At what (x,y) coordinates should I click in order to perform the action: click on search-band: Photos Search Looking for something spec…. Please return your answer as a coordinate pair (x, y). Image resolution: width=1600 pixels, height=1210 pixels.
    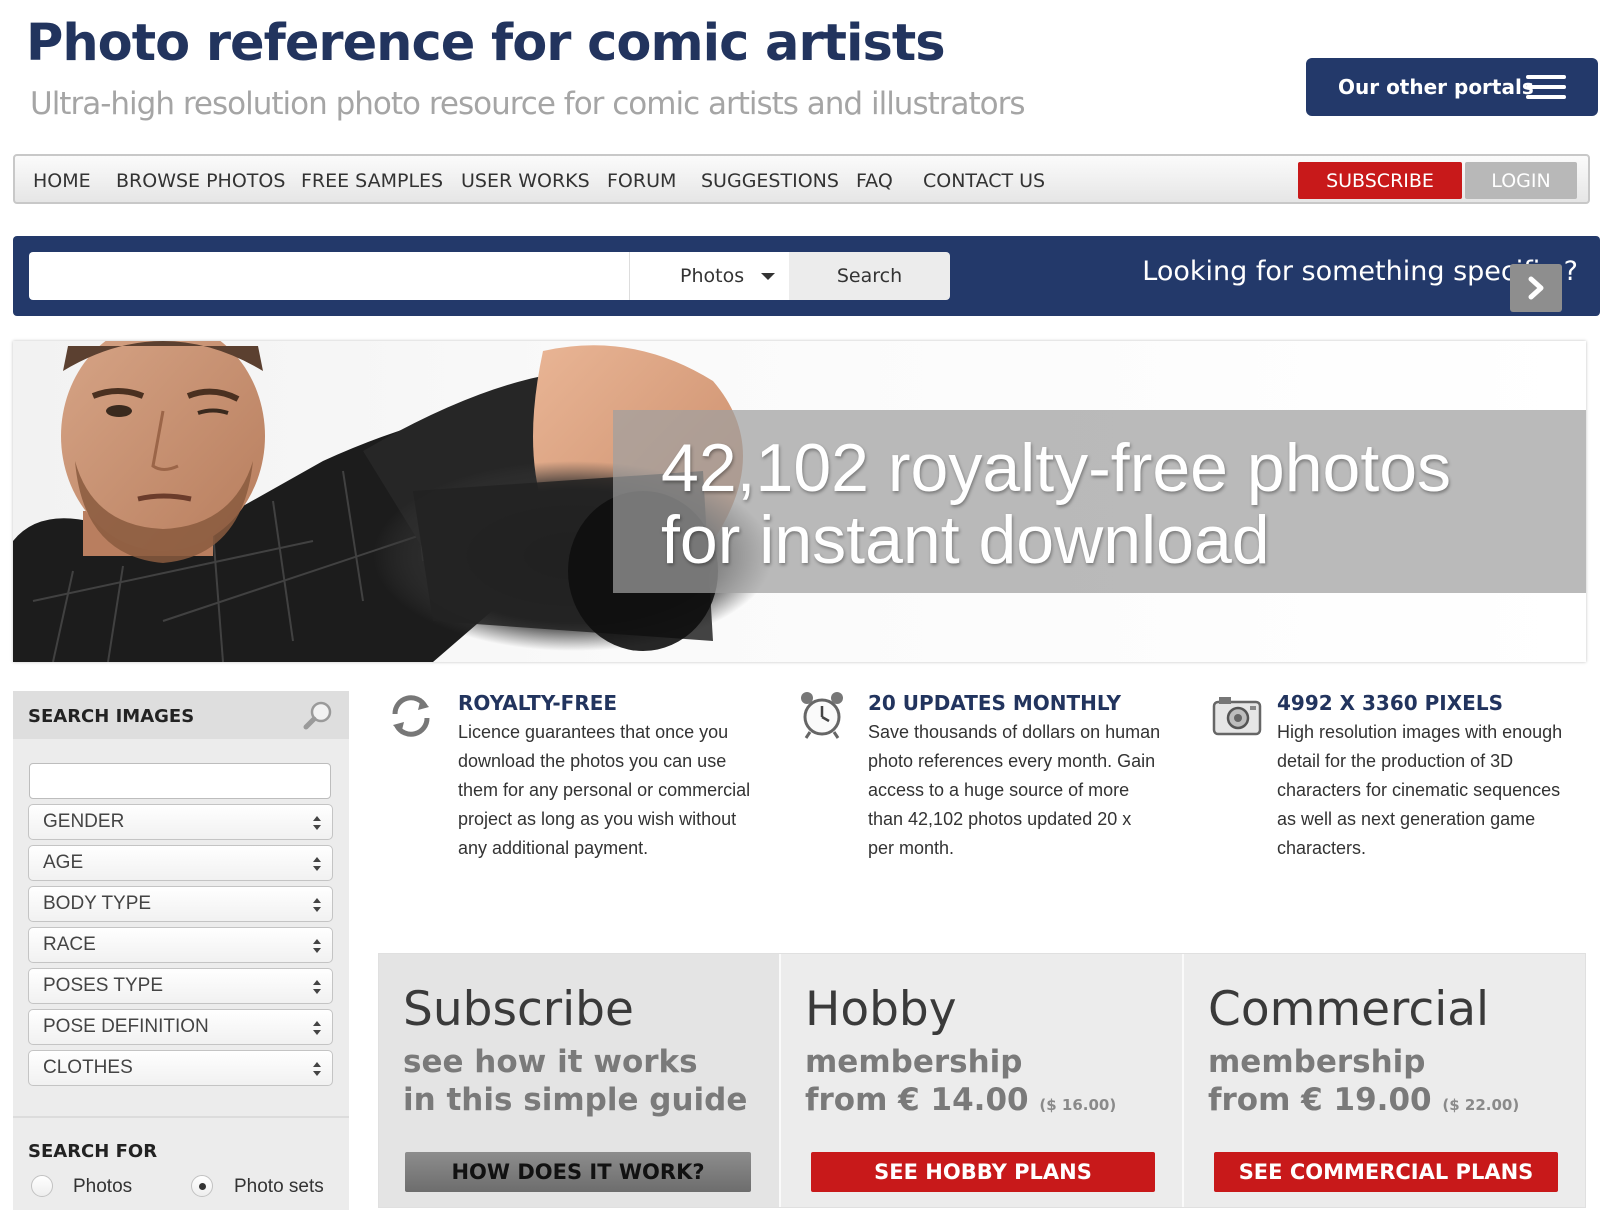
    Looking at the image, I should click on (806, 276).